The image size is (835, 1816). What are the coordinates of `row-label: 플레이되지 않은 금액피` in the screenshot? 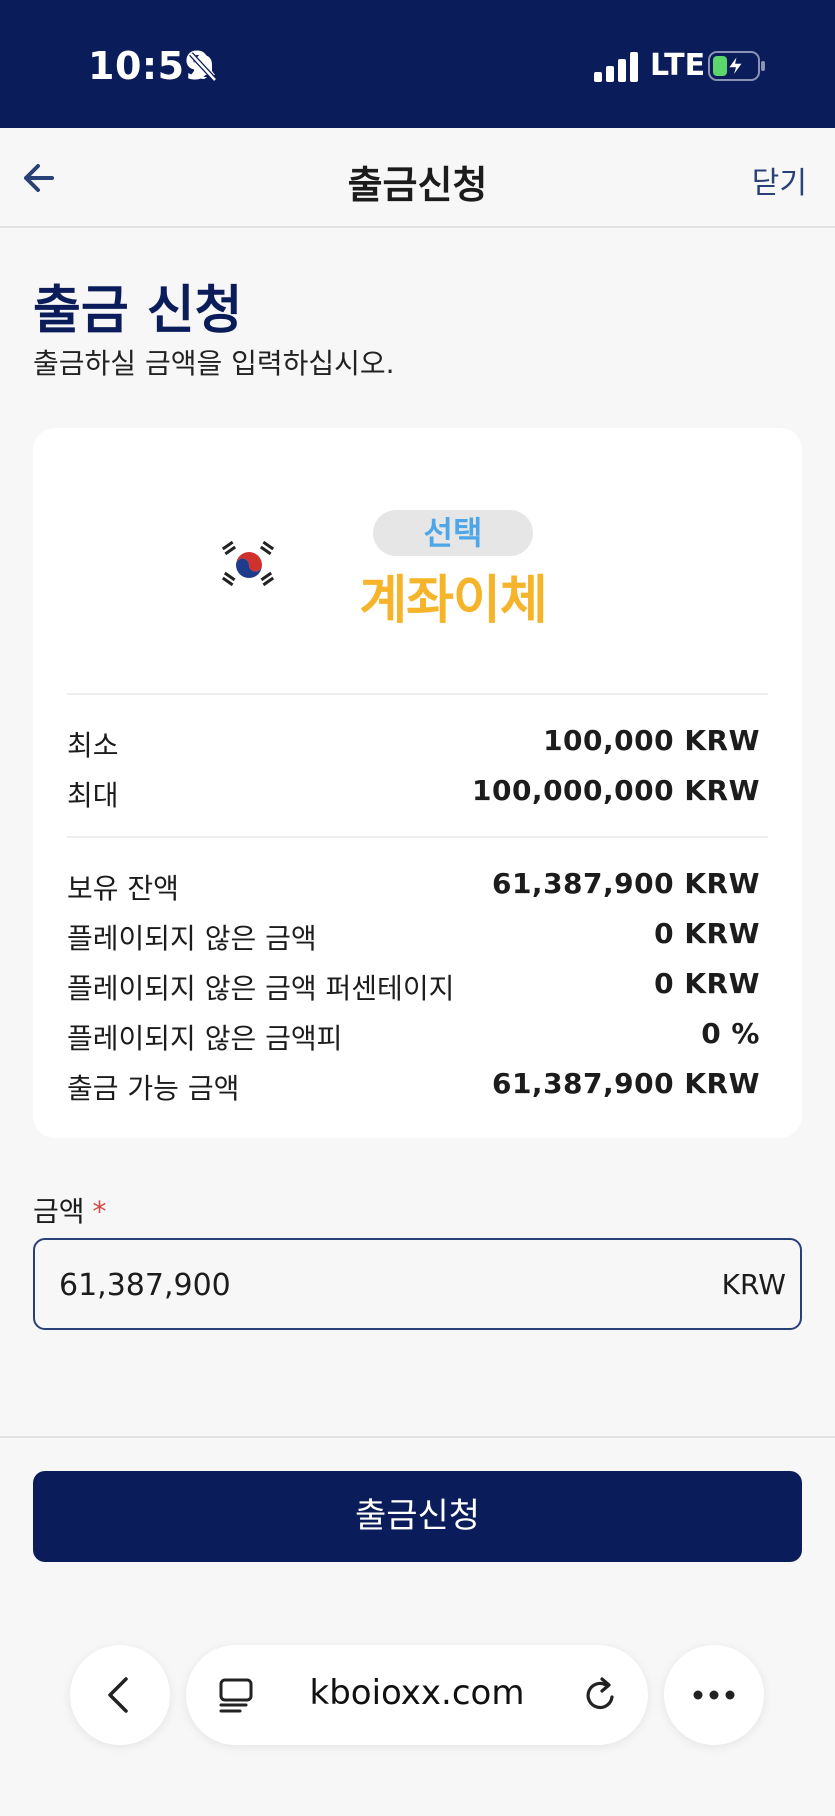 It's located at (205, 1038).